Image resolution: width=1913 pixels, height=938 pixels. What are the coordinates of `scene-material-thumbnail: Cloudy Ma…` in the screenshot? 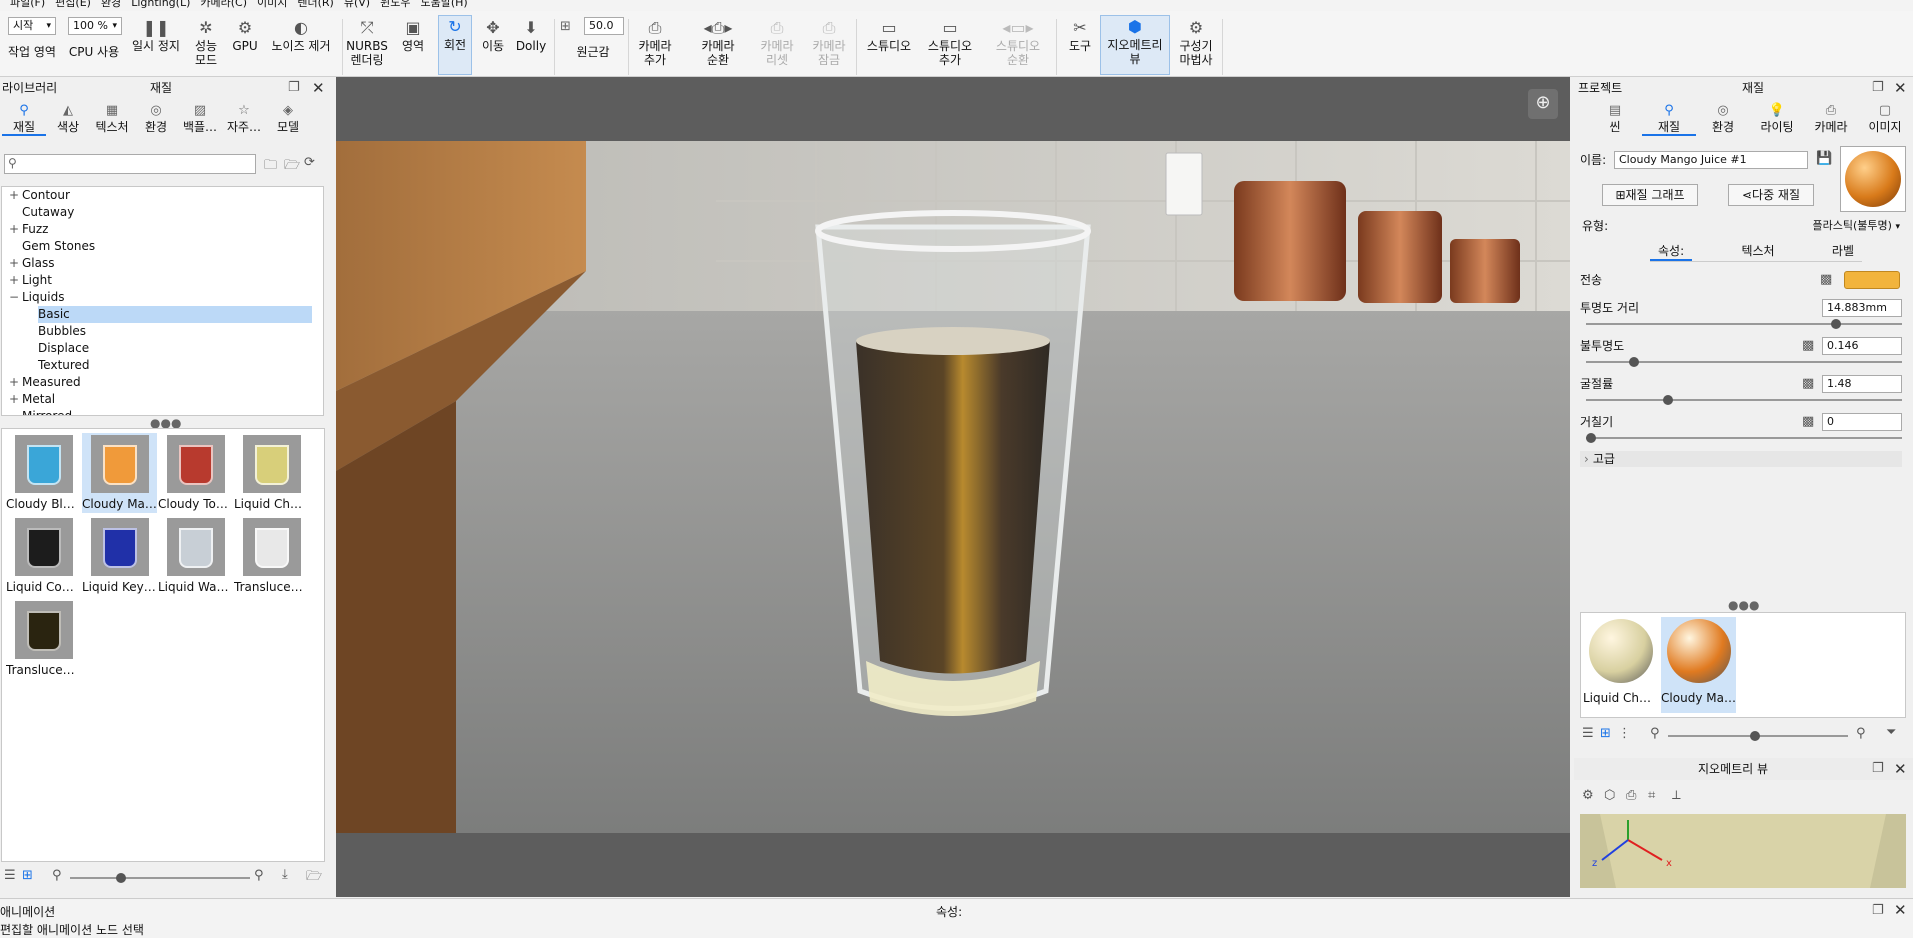 It's located at (1698, 665).